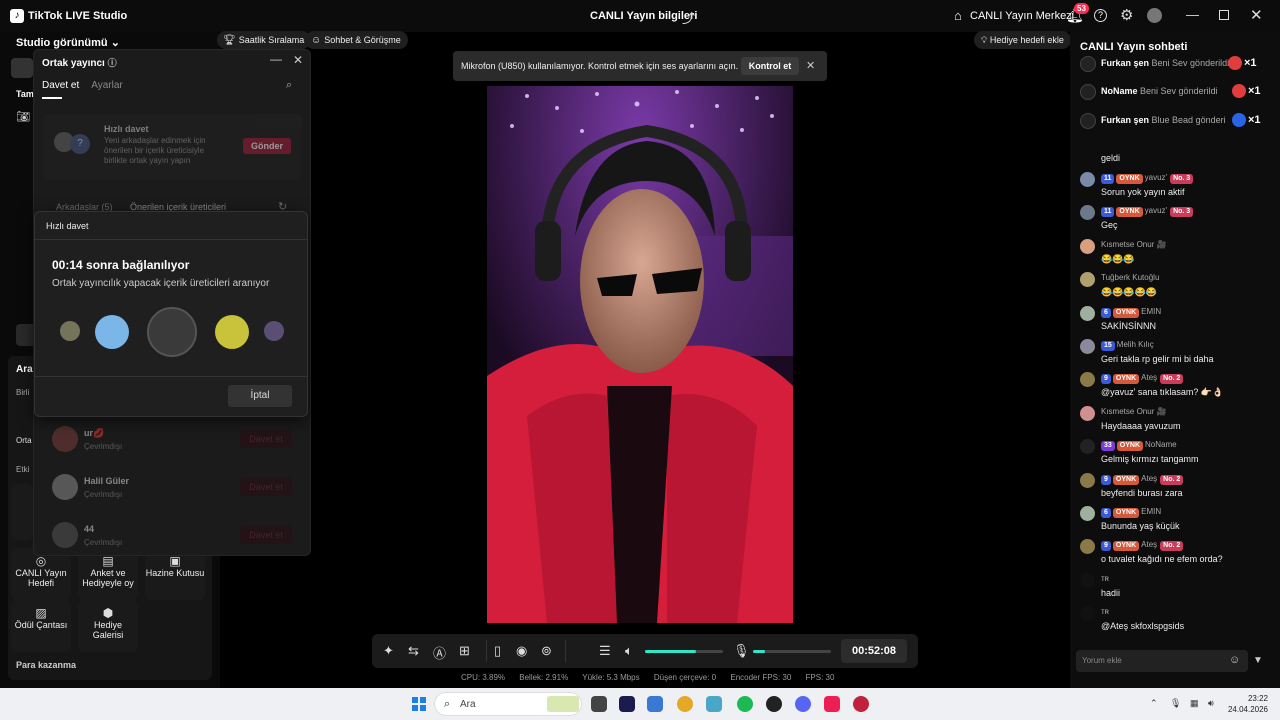 This screenshot has width=1280, height=720. What do you see at coordinates (78, 16) in the screenshot?
I see `app-name: TikTok LIVE Studio` at bounding box center [78, 16].